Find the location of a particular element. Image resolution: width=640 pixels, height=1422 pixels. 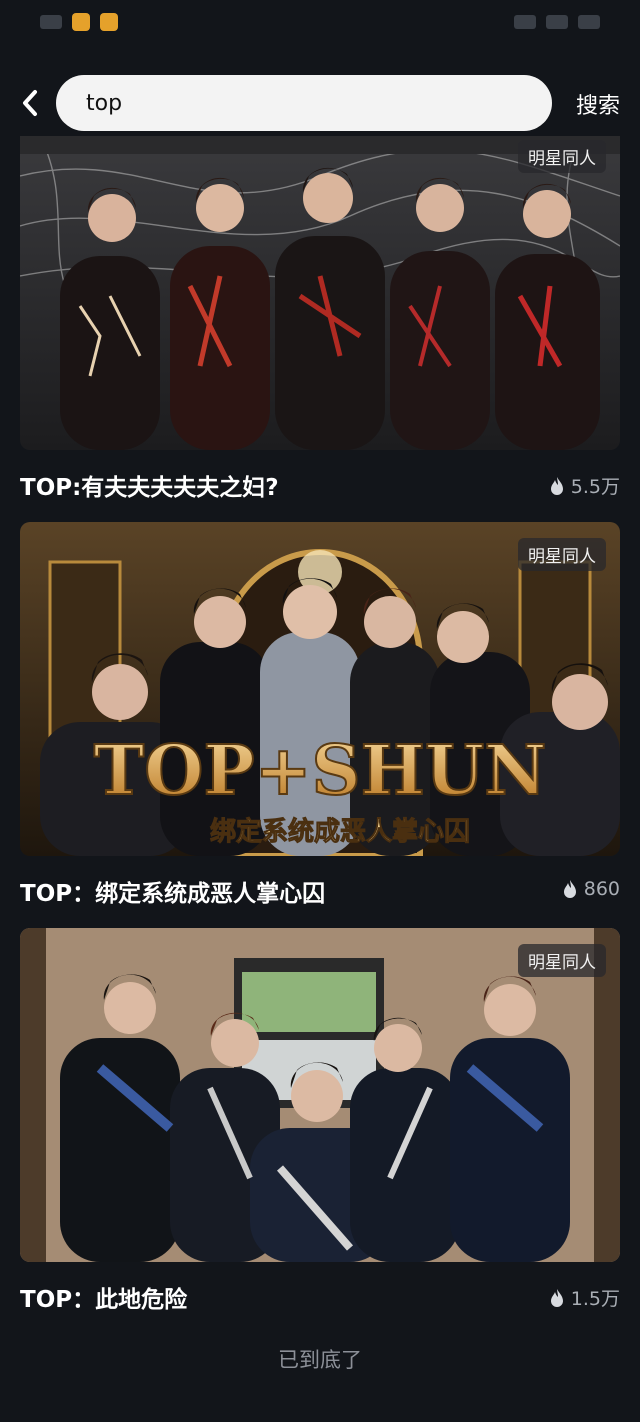

chevron-left-icon is located at coordinates (30, 103).